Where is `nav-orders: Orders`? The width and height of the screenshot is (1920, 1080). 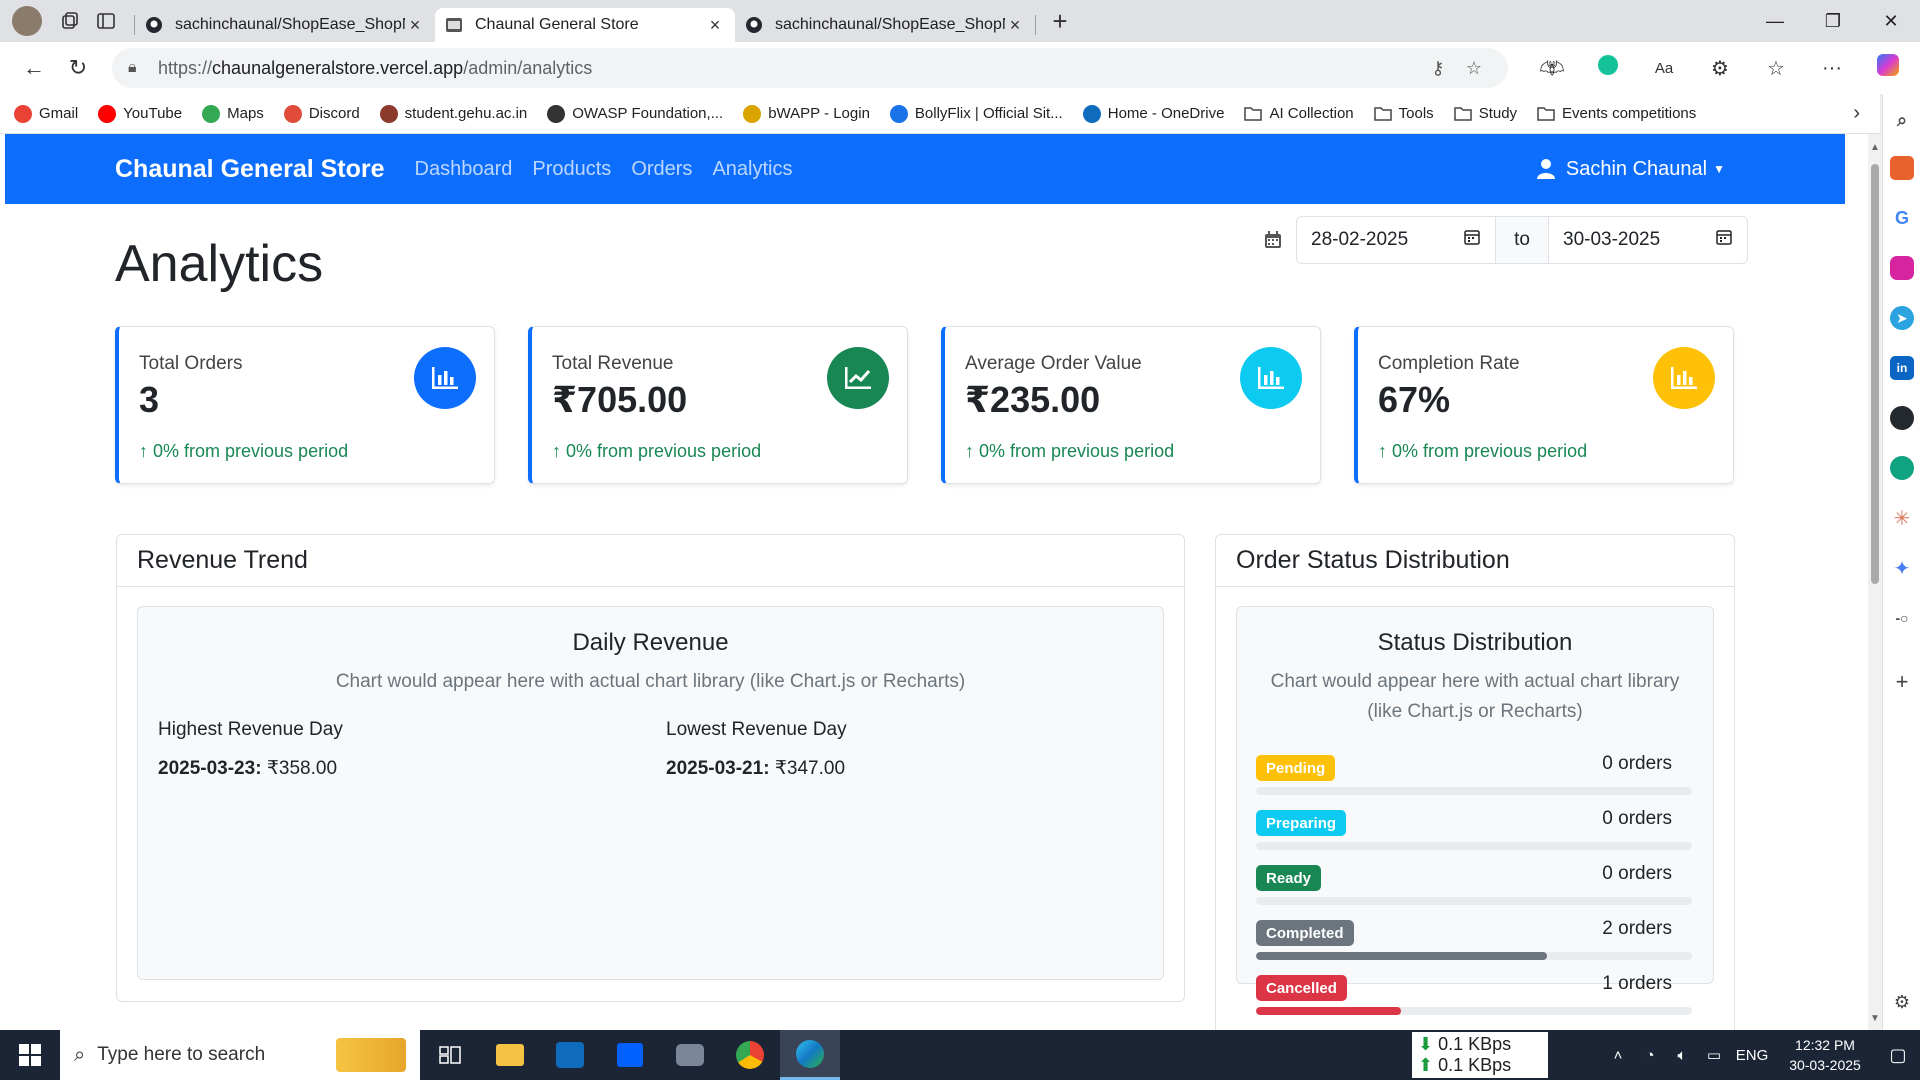 nav-orders: Orders is located at coordinates (661, 169).